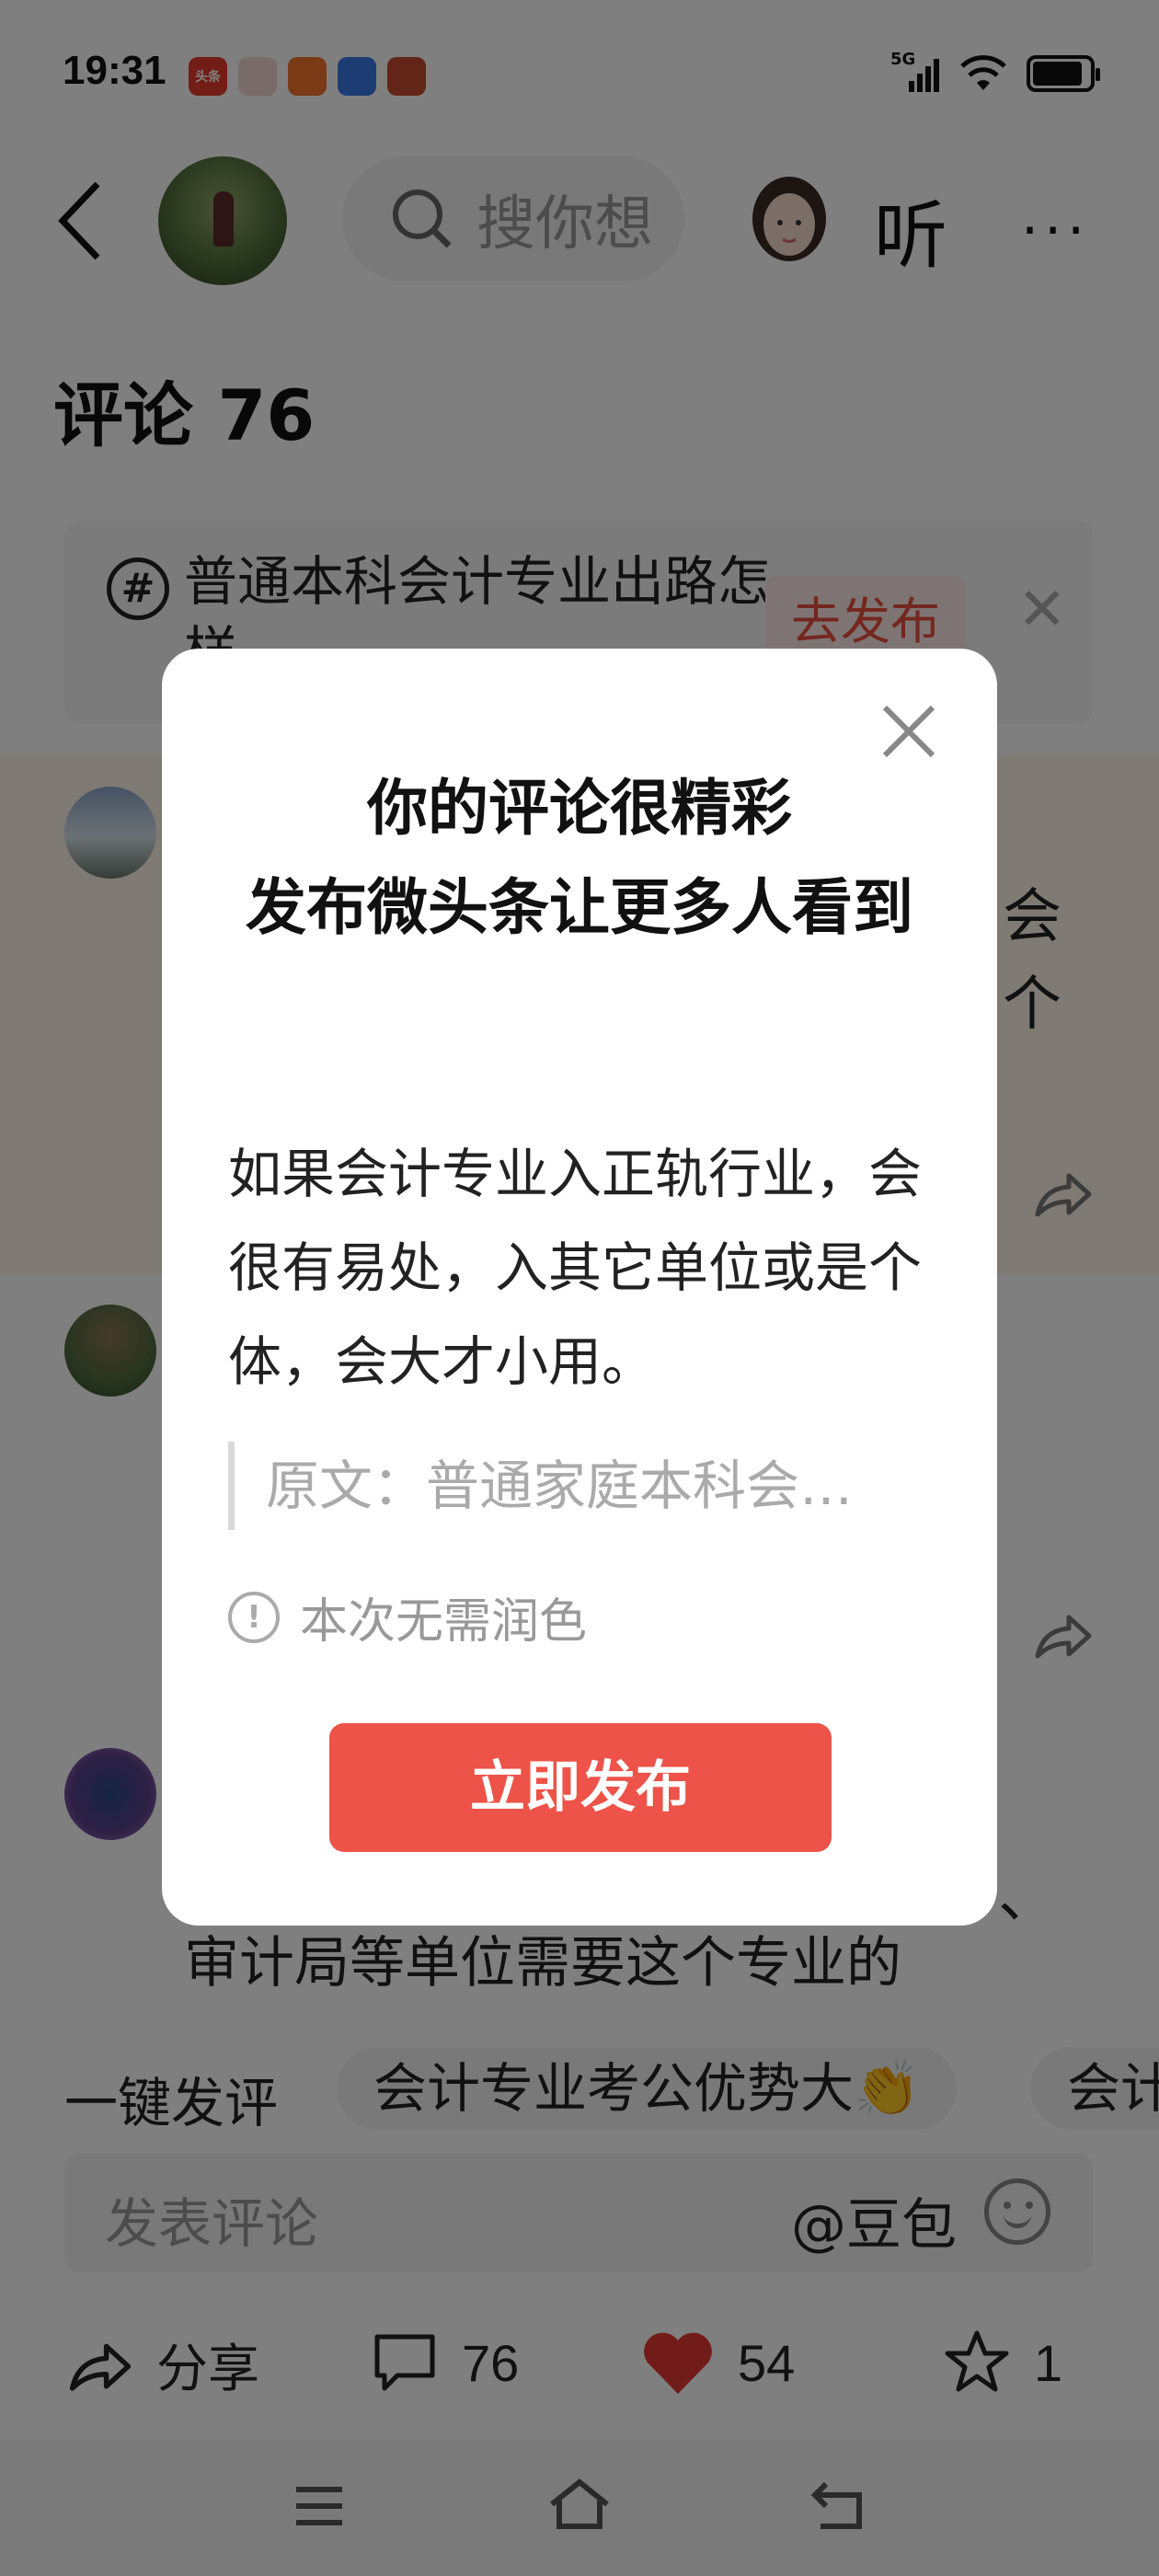  I want to click on polish-note: ! 本次无需润色, so click(407, 1616).